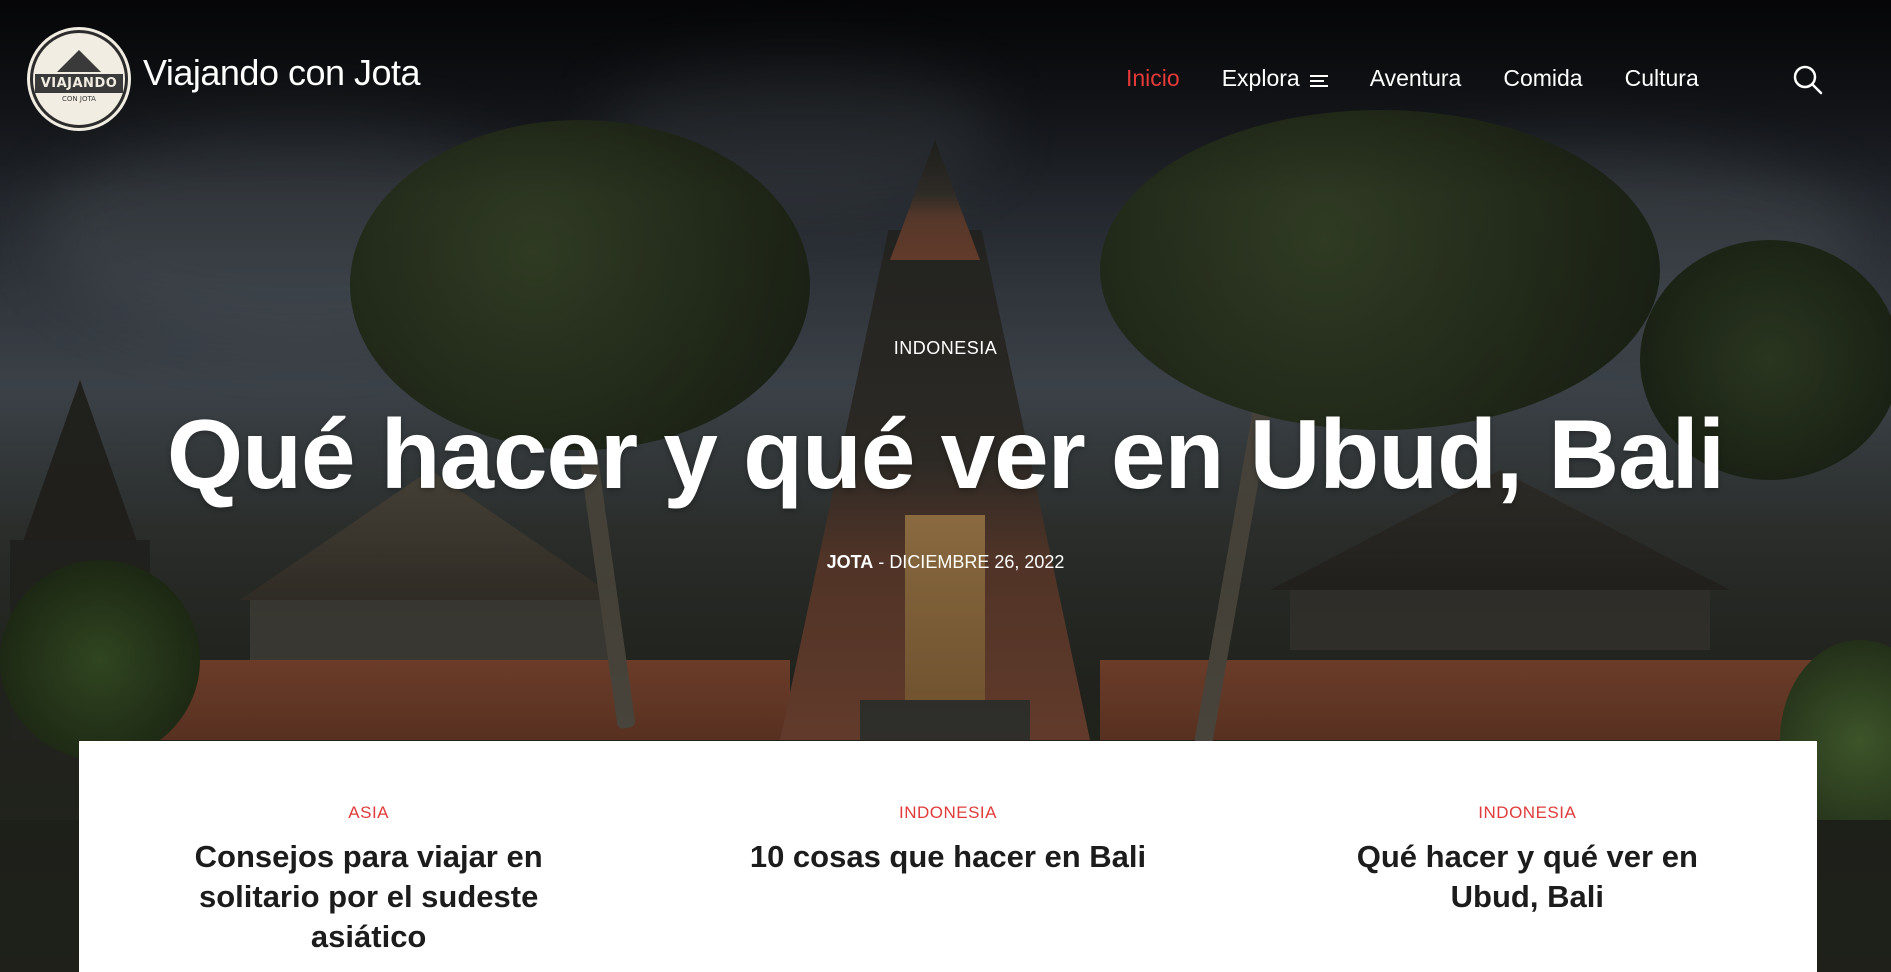 This screenshot has width=1891, height=972. Describe the element at coordinates (1808, 80) in the screenshot. I see `search-icon` at that location.